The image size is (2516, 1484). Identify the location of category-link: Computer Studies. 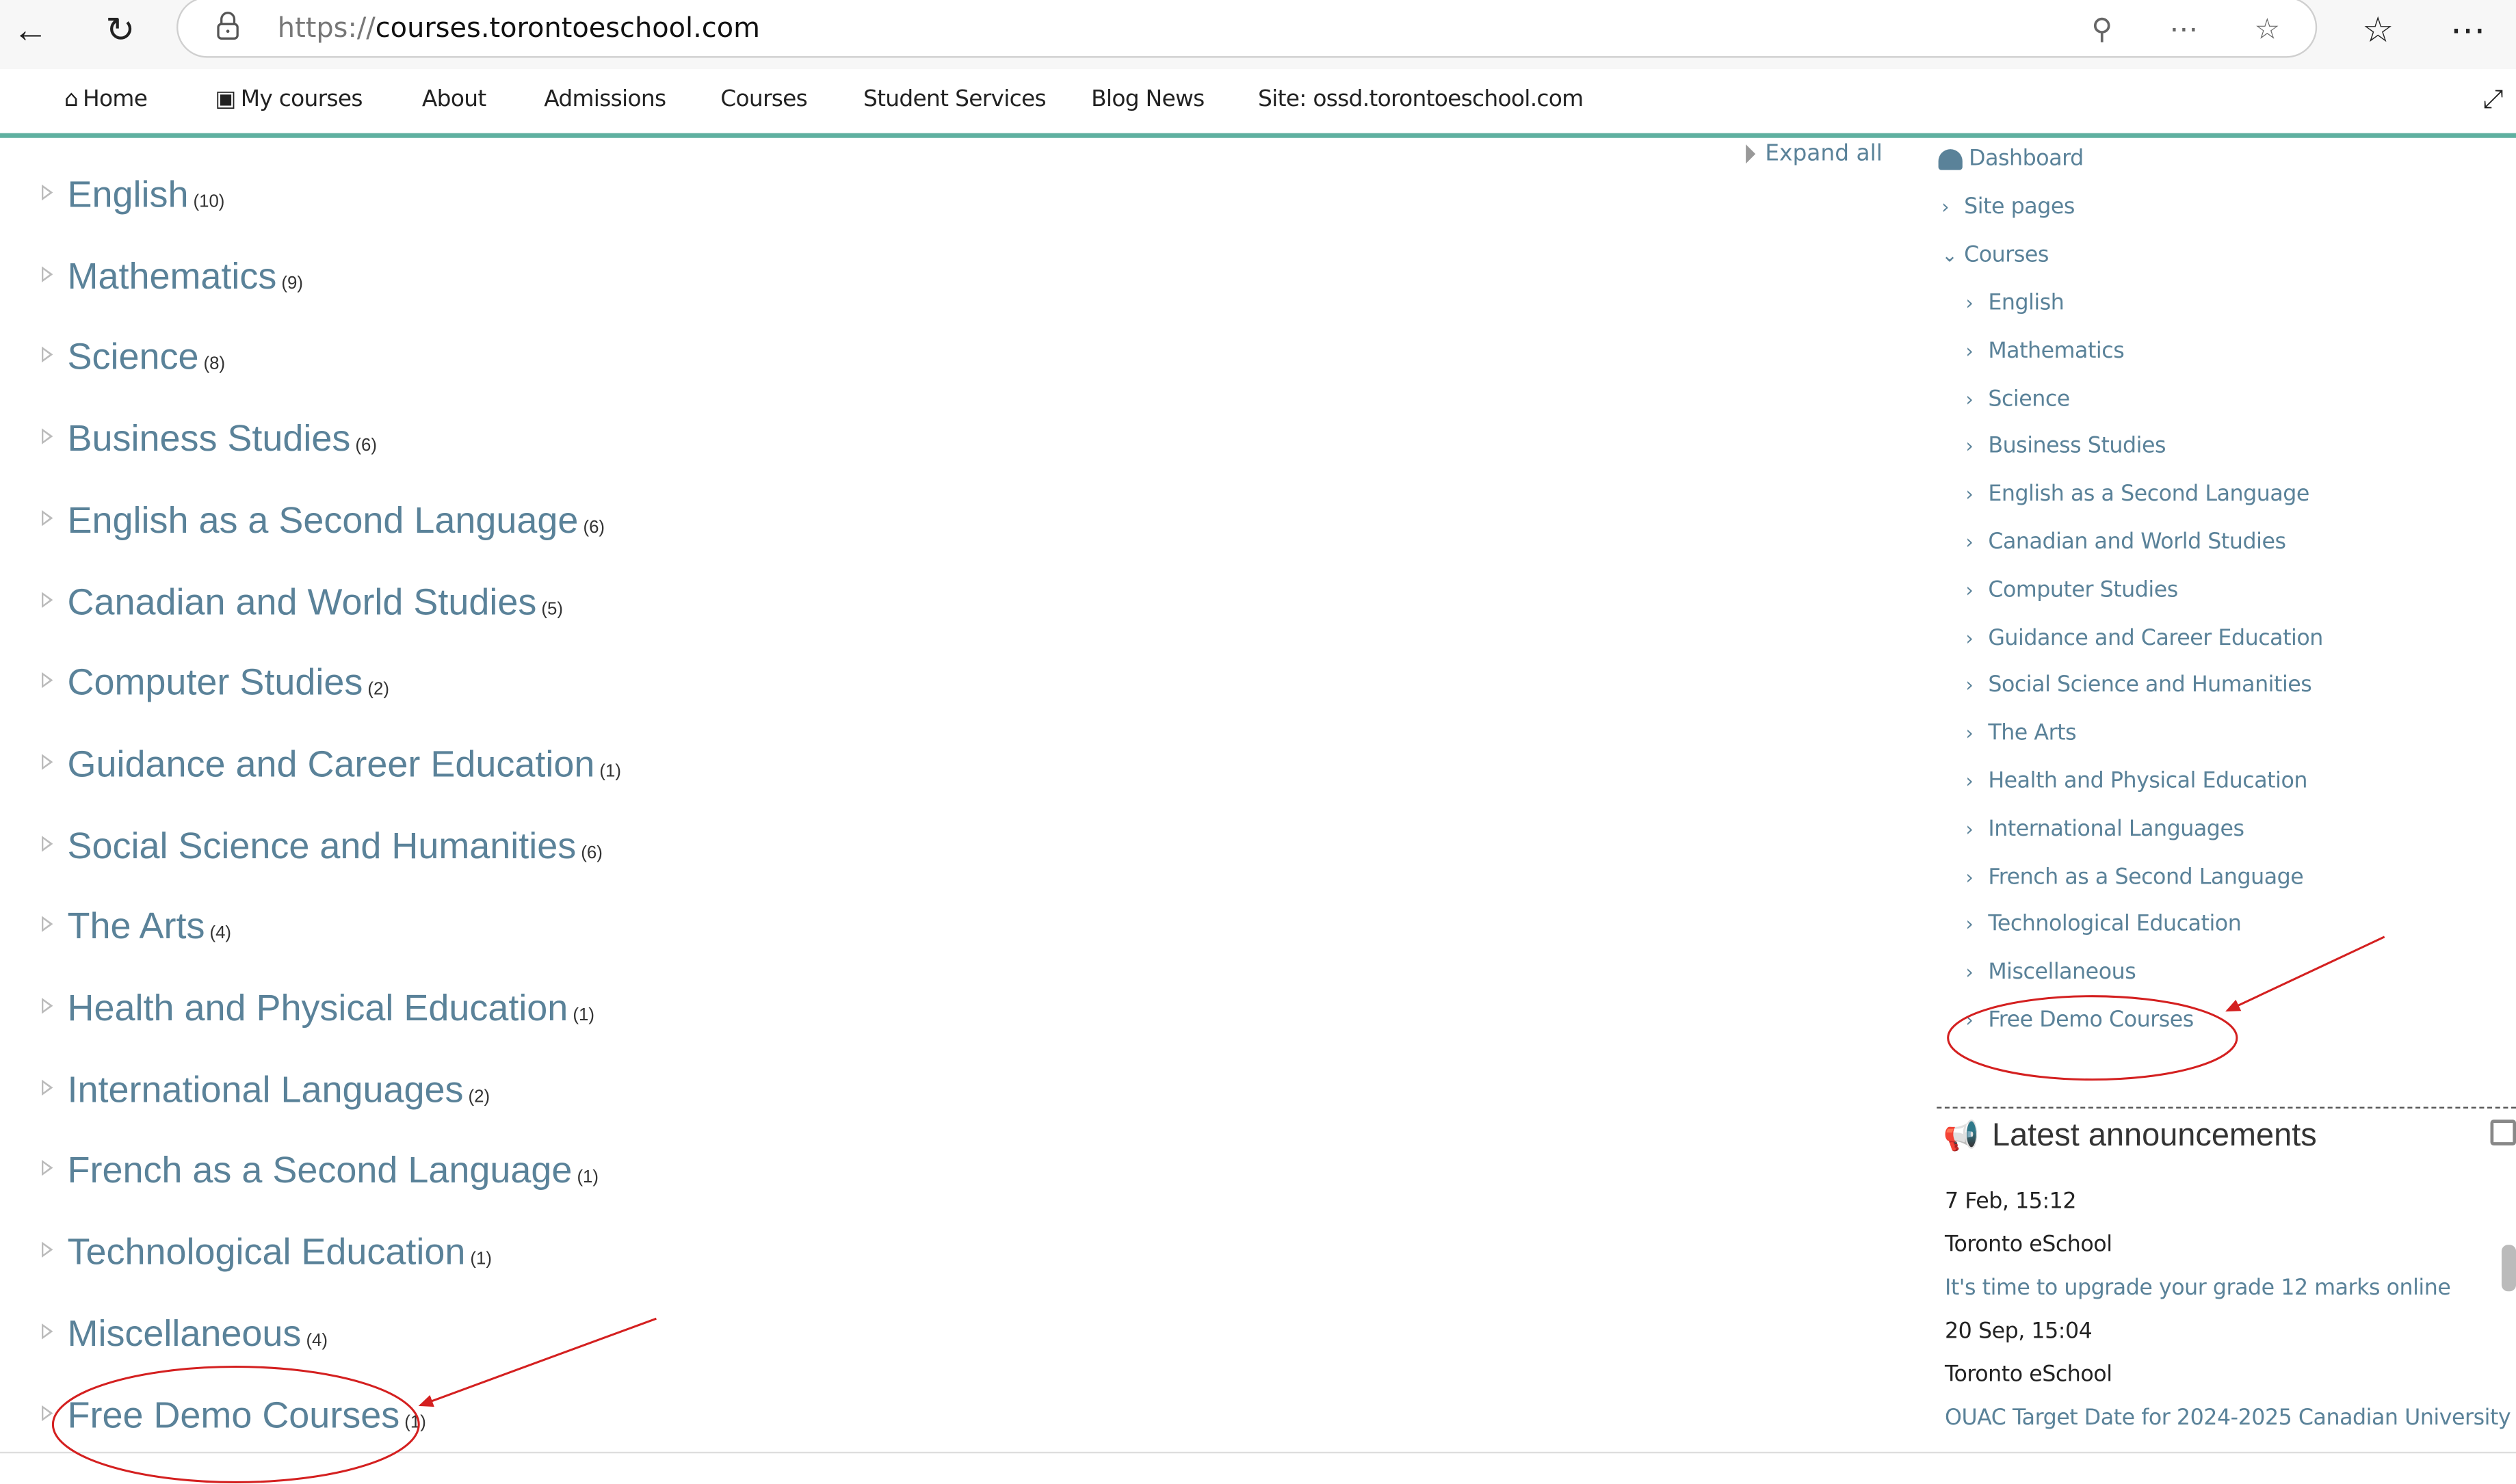
(215, 682).